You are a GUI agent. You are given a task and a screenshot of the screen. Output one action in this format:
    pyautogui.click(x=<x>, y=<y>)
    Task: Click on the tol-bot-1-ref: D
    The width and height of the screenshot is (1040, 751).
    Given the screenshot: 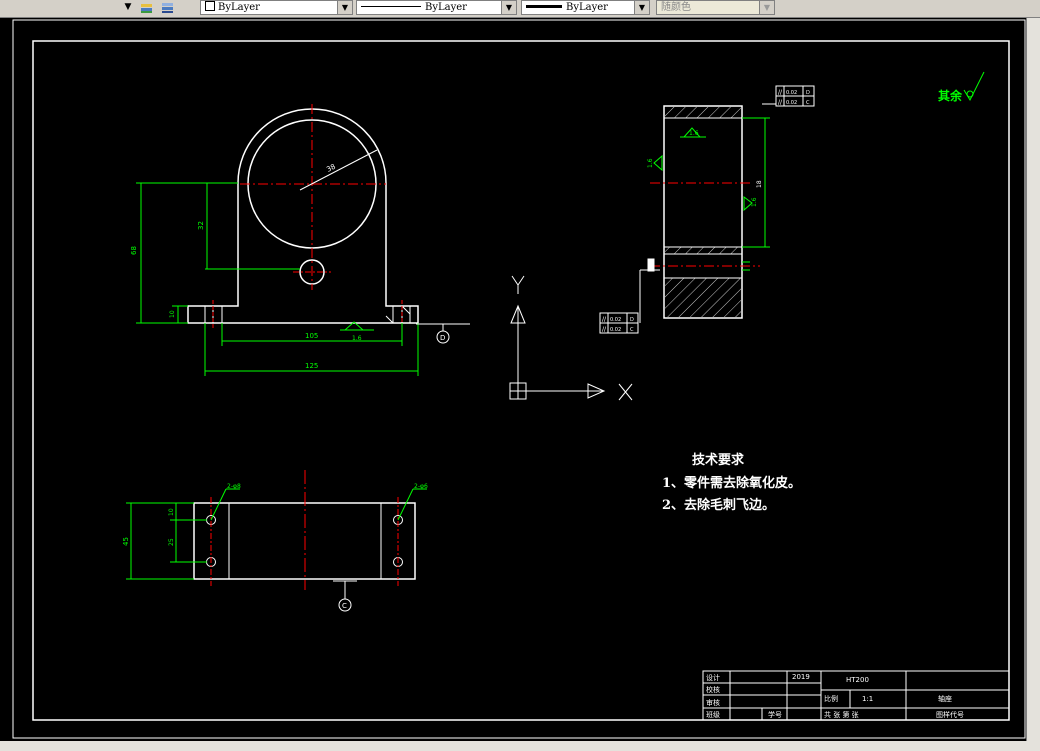 What is the action you would take?
    pyautogui.click(x=632, y=320)
    